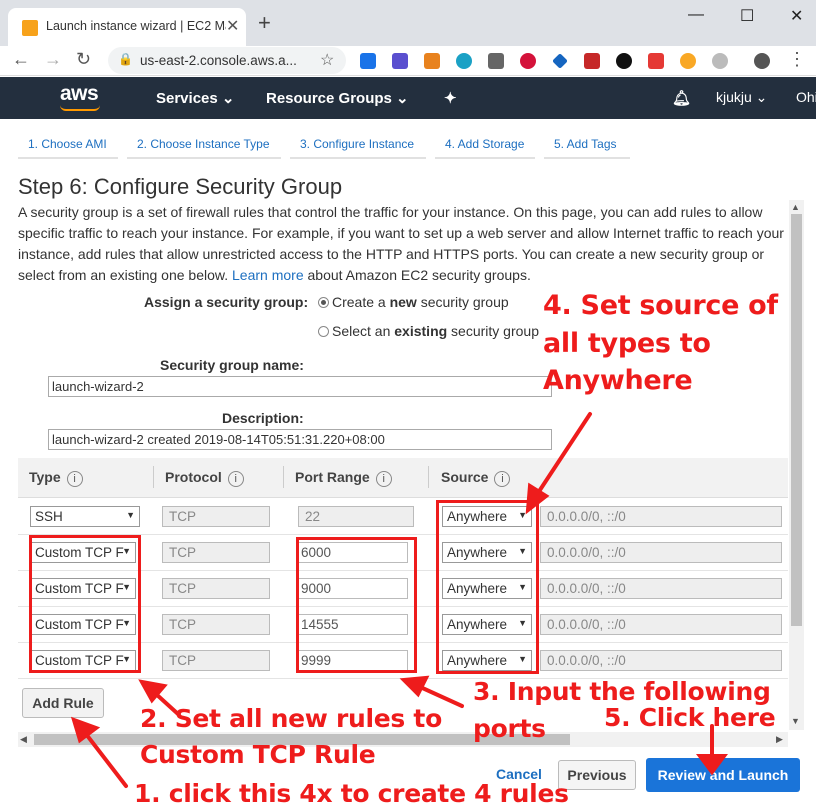 The height and width of the screenshot is (812, 816). I want to click on annotation-3-line1: 3. Input the following, so click(622, 691).